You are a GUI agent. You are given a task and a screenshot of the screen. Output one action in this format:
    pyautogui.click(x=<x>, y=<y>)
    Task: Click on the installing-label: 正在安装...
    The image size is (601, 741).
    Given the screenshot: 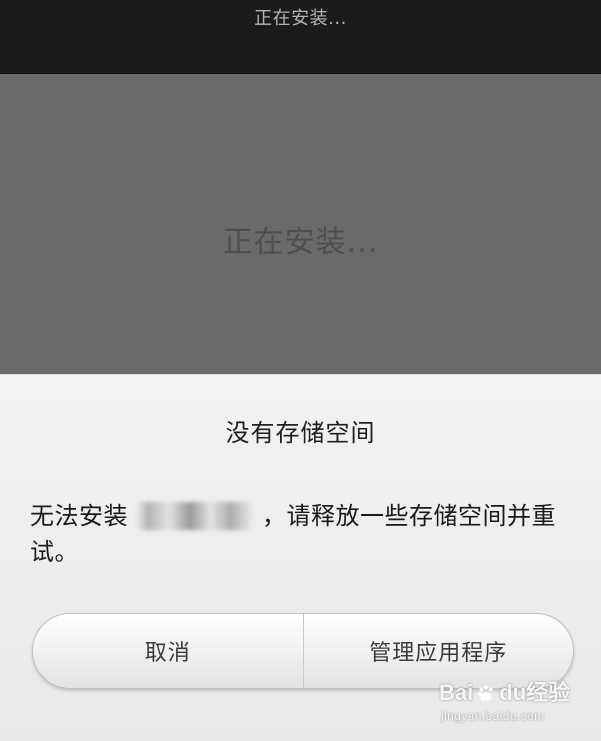 What is the action you would take?
    pyautogui.click(x=300, y=242)
    